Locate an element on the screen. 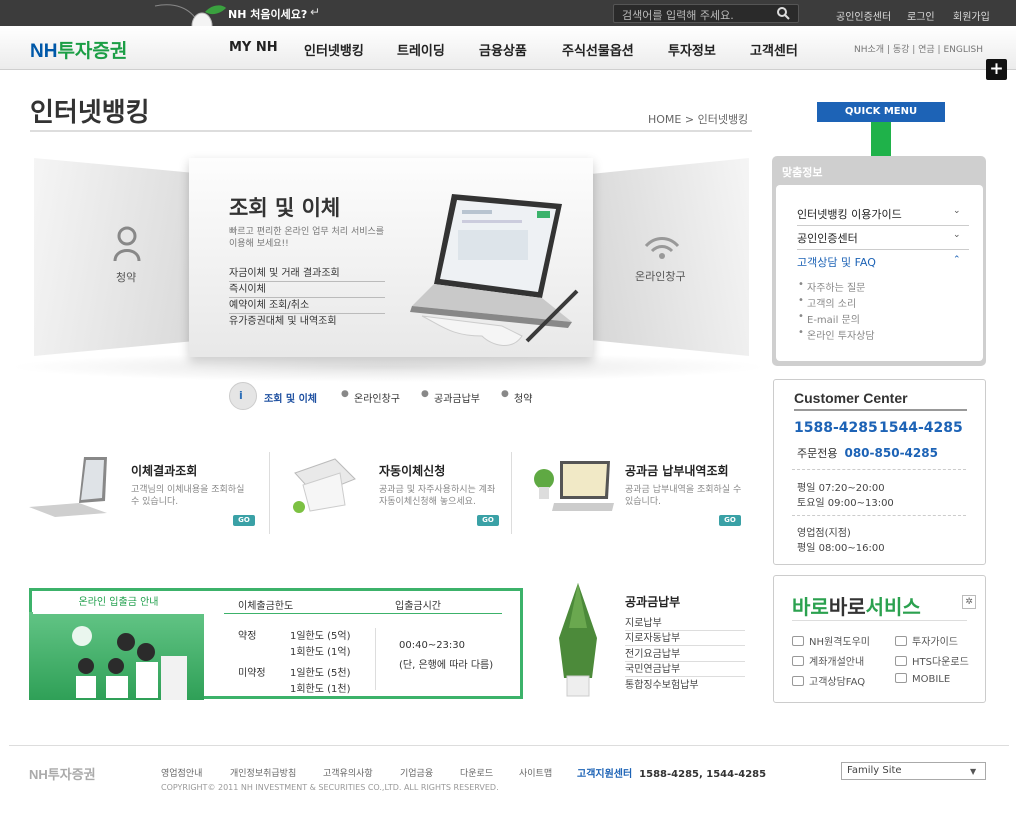 Image resolution: width=1016 pixels, height=817 pixels. service-link: NH원격도우미 is located at coordinates (831, 640).